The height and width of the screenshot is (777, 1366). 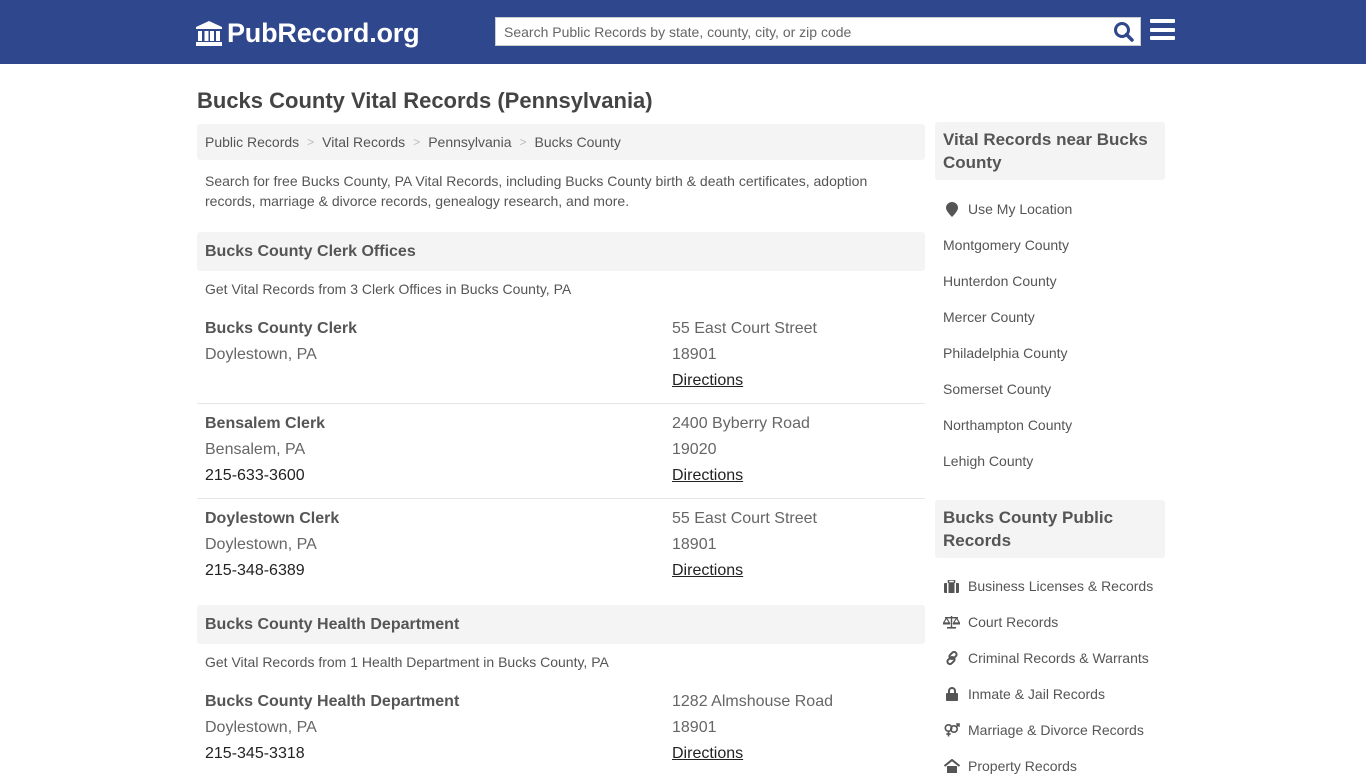 I want to click on office-phone: 215-633-3600, so click(x=265, y=476).